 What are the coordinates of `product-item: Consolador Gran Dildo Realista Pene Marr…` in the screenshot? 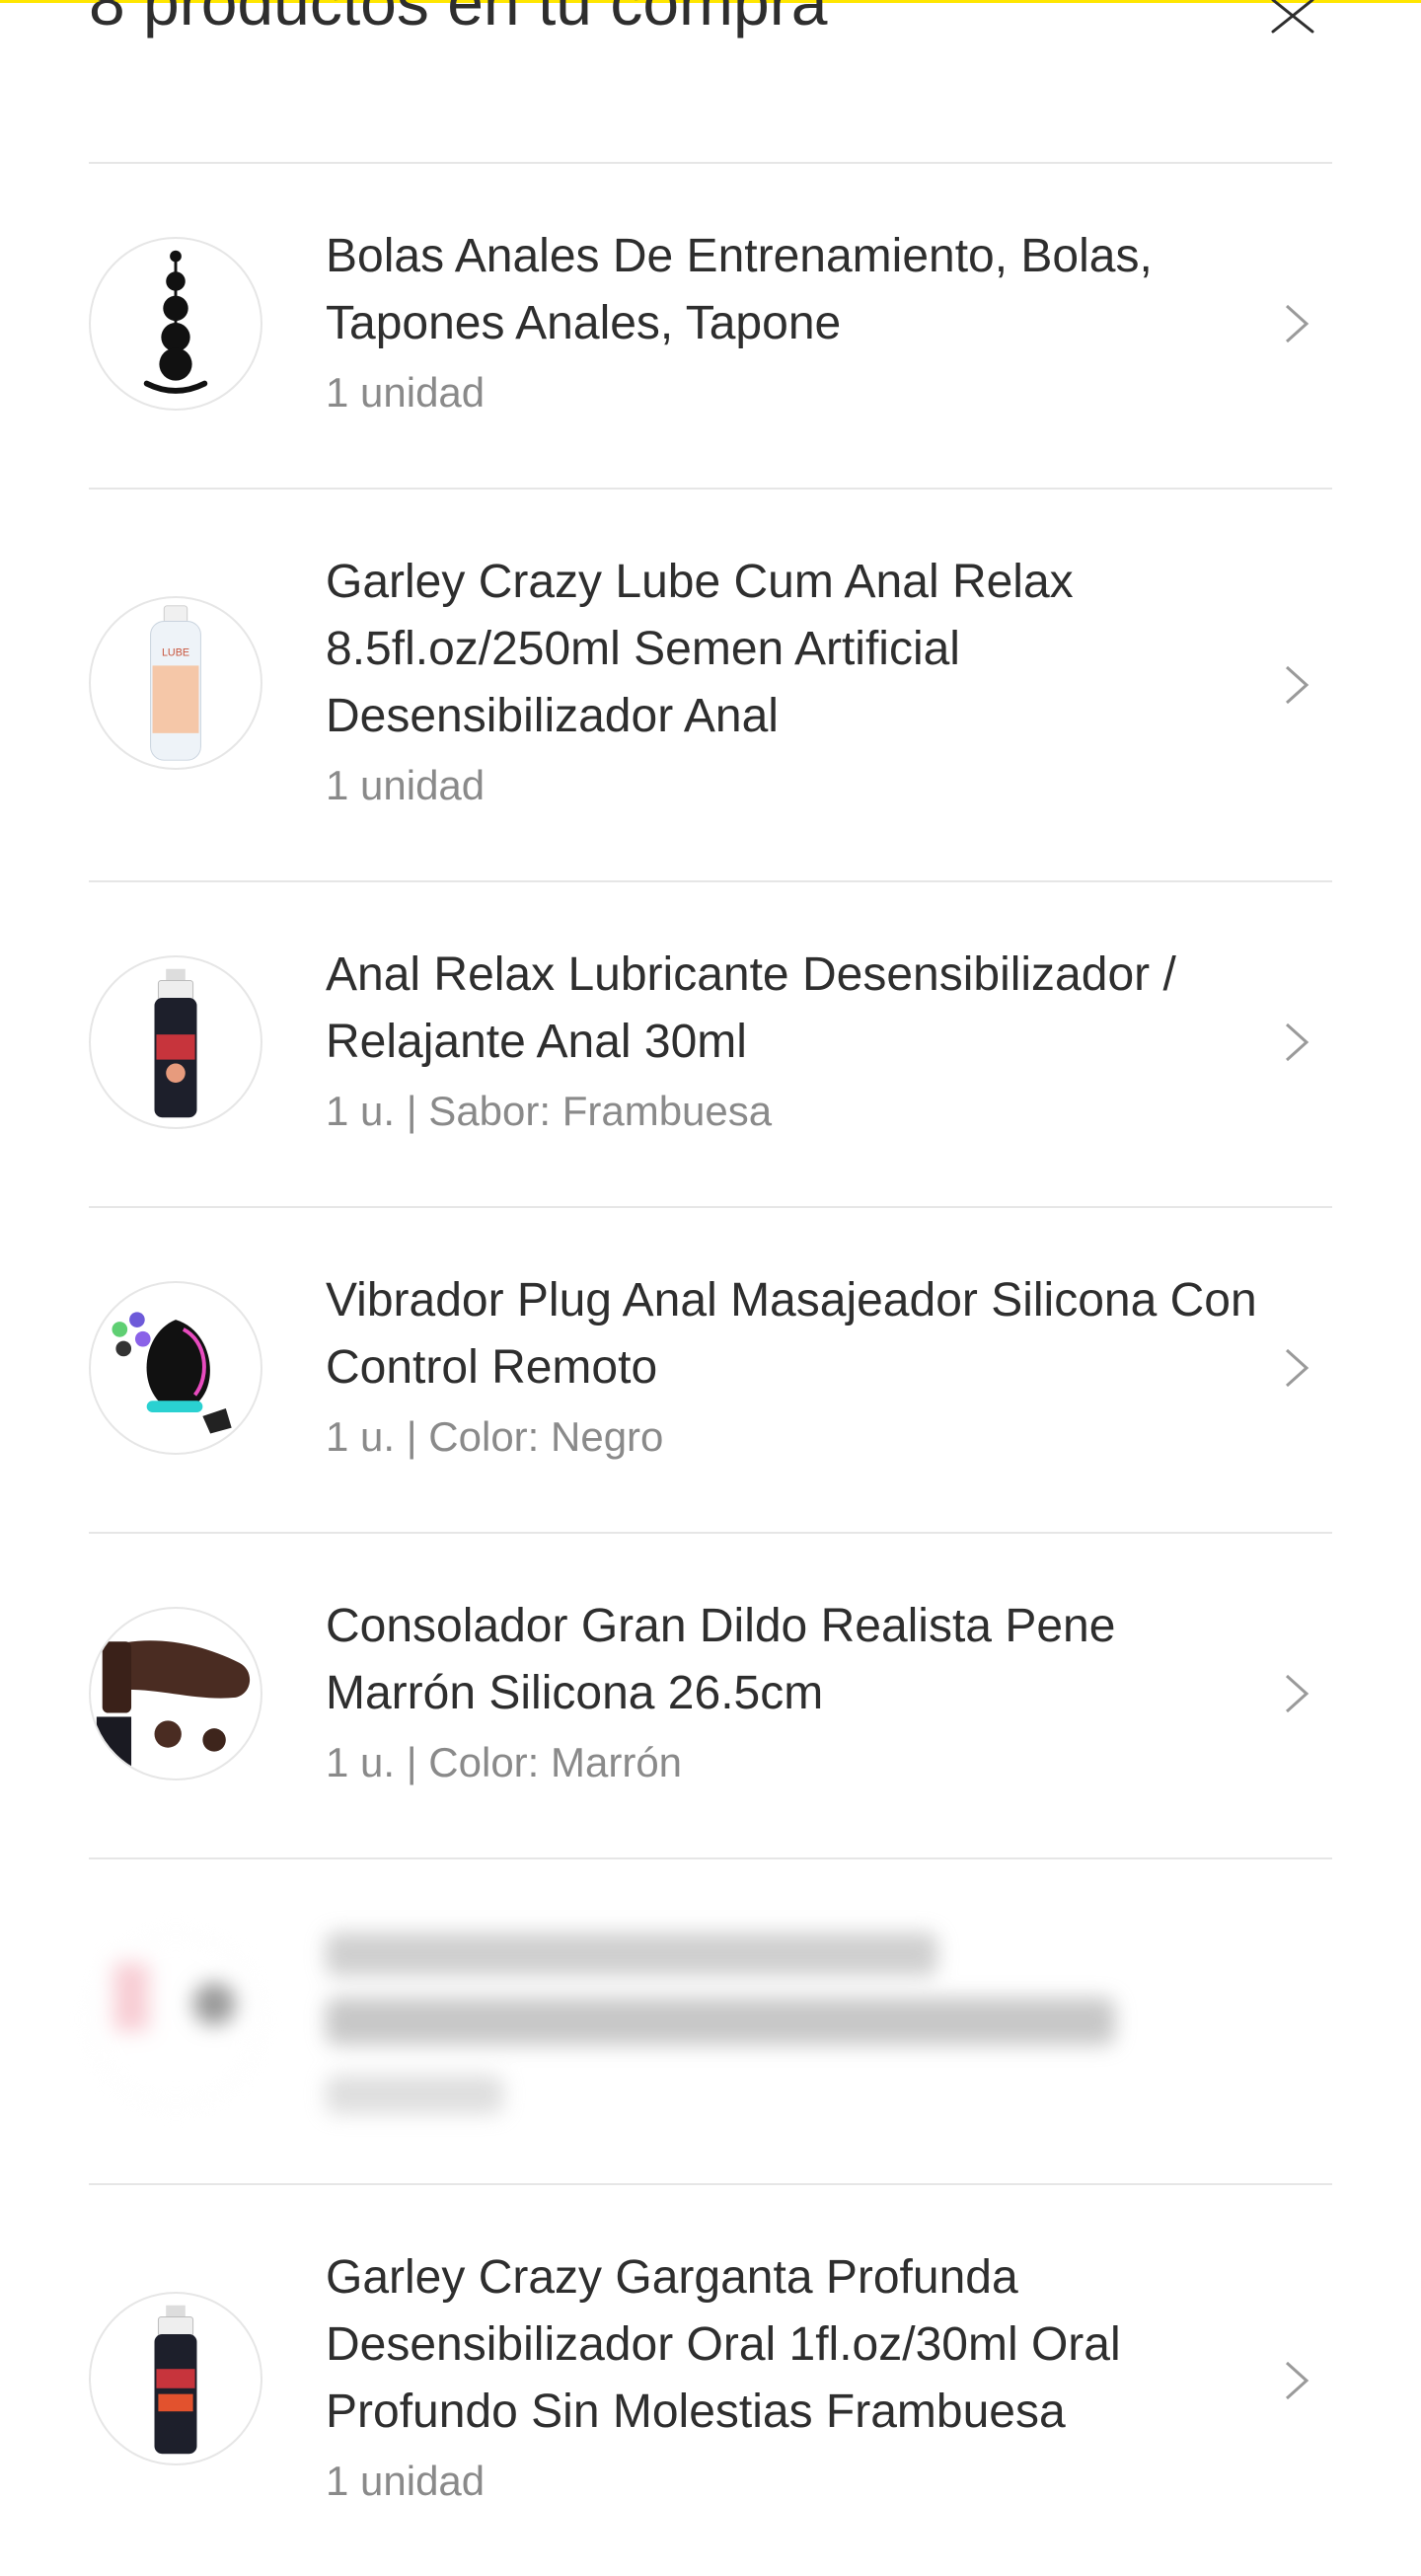 It's located at (710, 1694).